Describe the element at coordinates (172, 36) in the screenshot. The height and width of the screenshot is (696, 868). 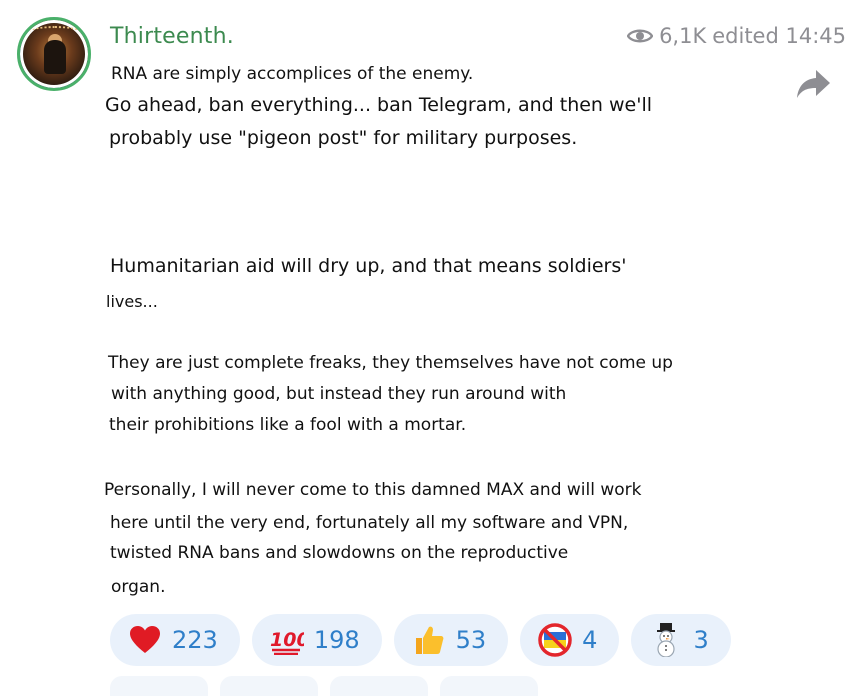
I see `channel-name: Thirteenth.` at that location.